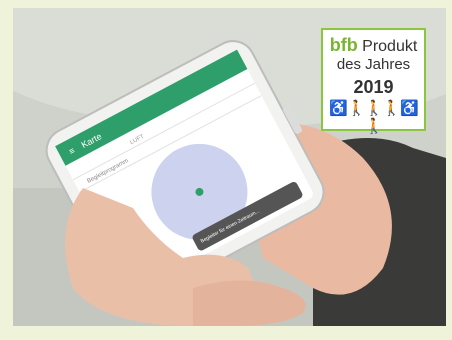 Image resolution: width=452 pixels, height=340 pixels. What do you see at coordinates (343, 45) in the screenshot?
I see `badge-brand: bfb` at bounding box center [343, 45].